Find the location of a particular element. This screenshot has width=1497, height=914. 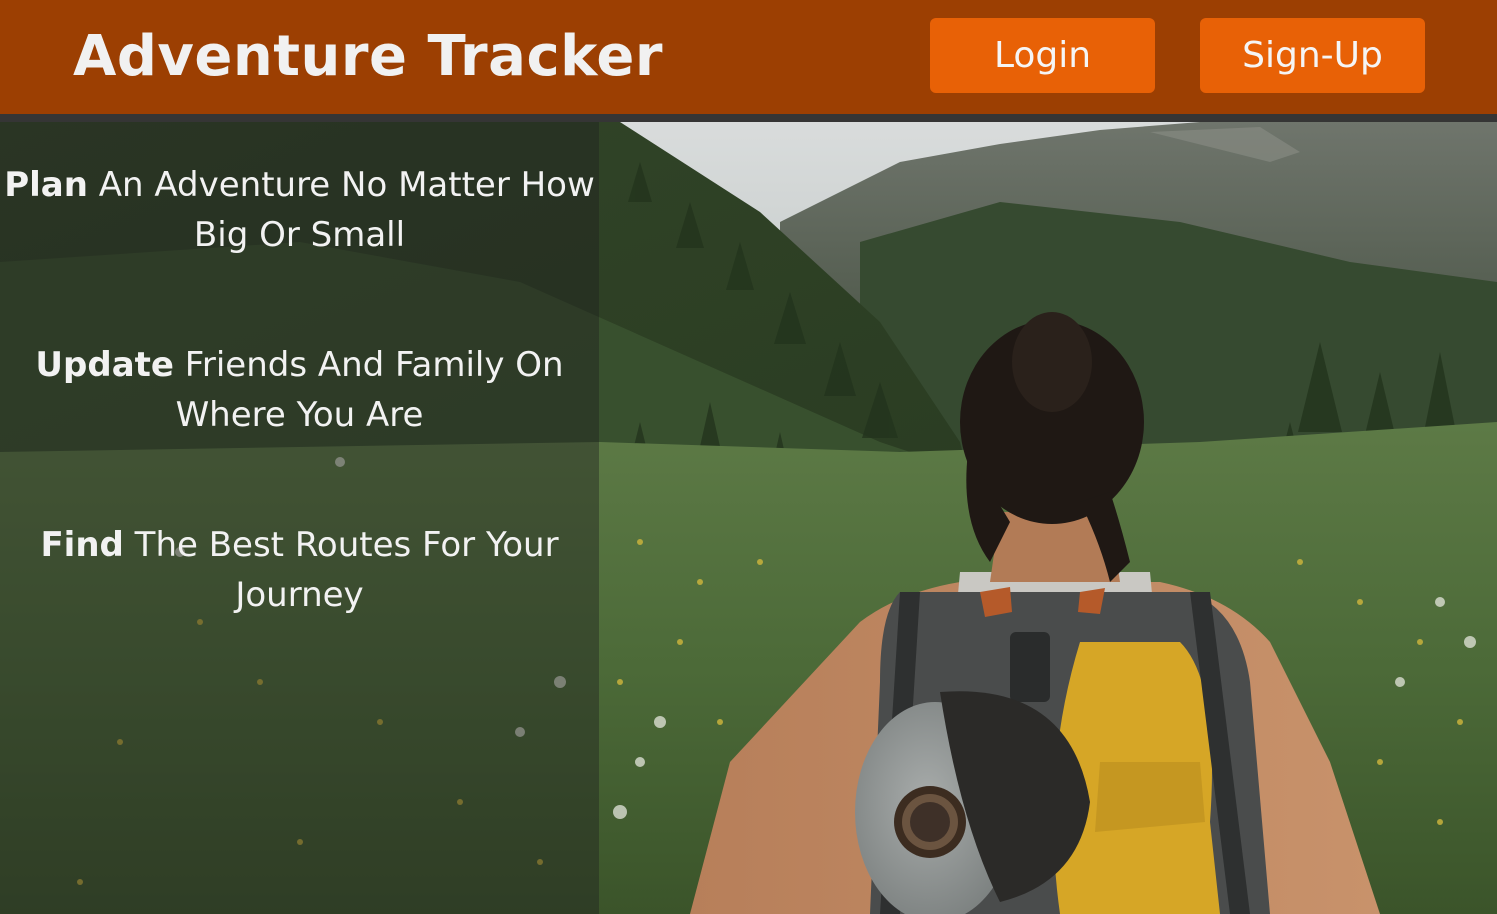

signup-button: Sign-Up is located at coordinates (1312, 55).